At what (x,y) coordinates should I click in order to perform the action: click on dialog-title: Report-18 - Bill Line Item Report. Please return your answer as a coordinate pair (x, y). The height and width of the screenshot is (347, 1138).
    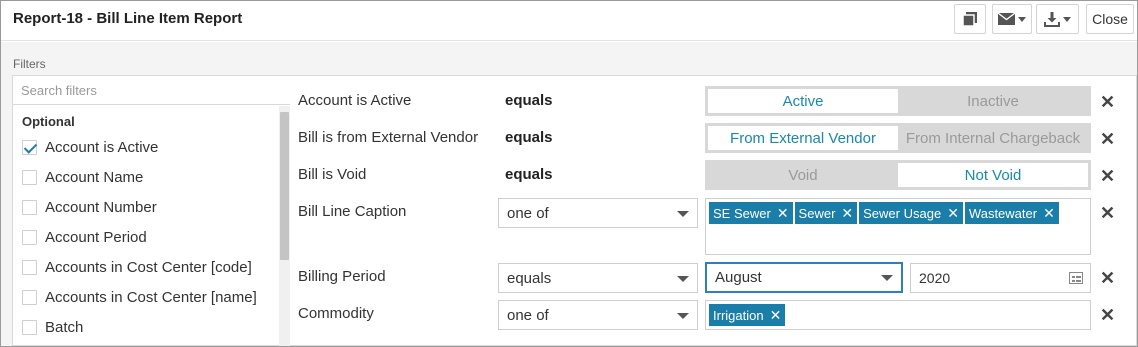
    Looking at the image, I should click on (128, 18).